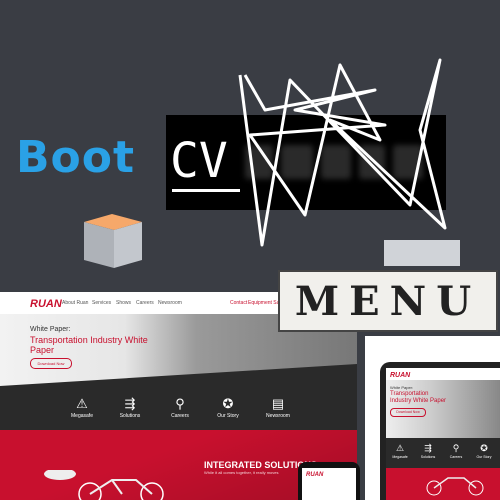  Describe the element at coordinates (238, 303) in the screenshot. I see `nav-contact: Contact` at that location.